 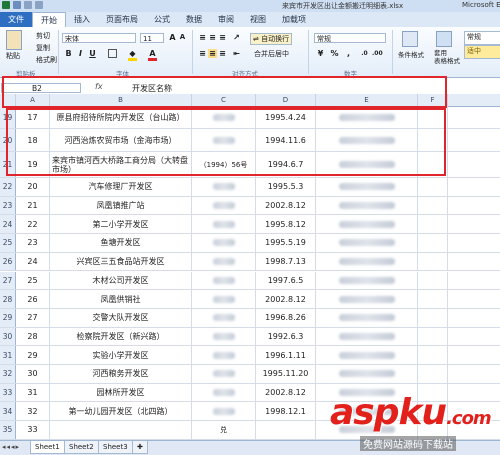 I want to click on cell-d: 1994.6.7, so click(x=286, y=164).